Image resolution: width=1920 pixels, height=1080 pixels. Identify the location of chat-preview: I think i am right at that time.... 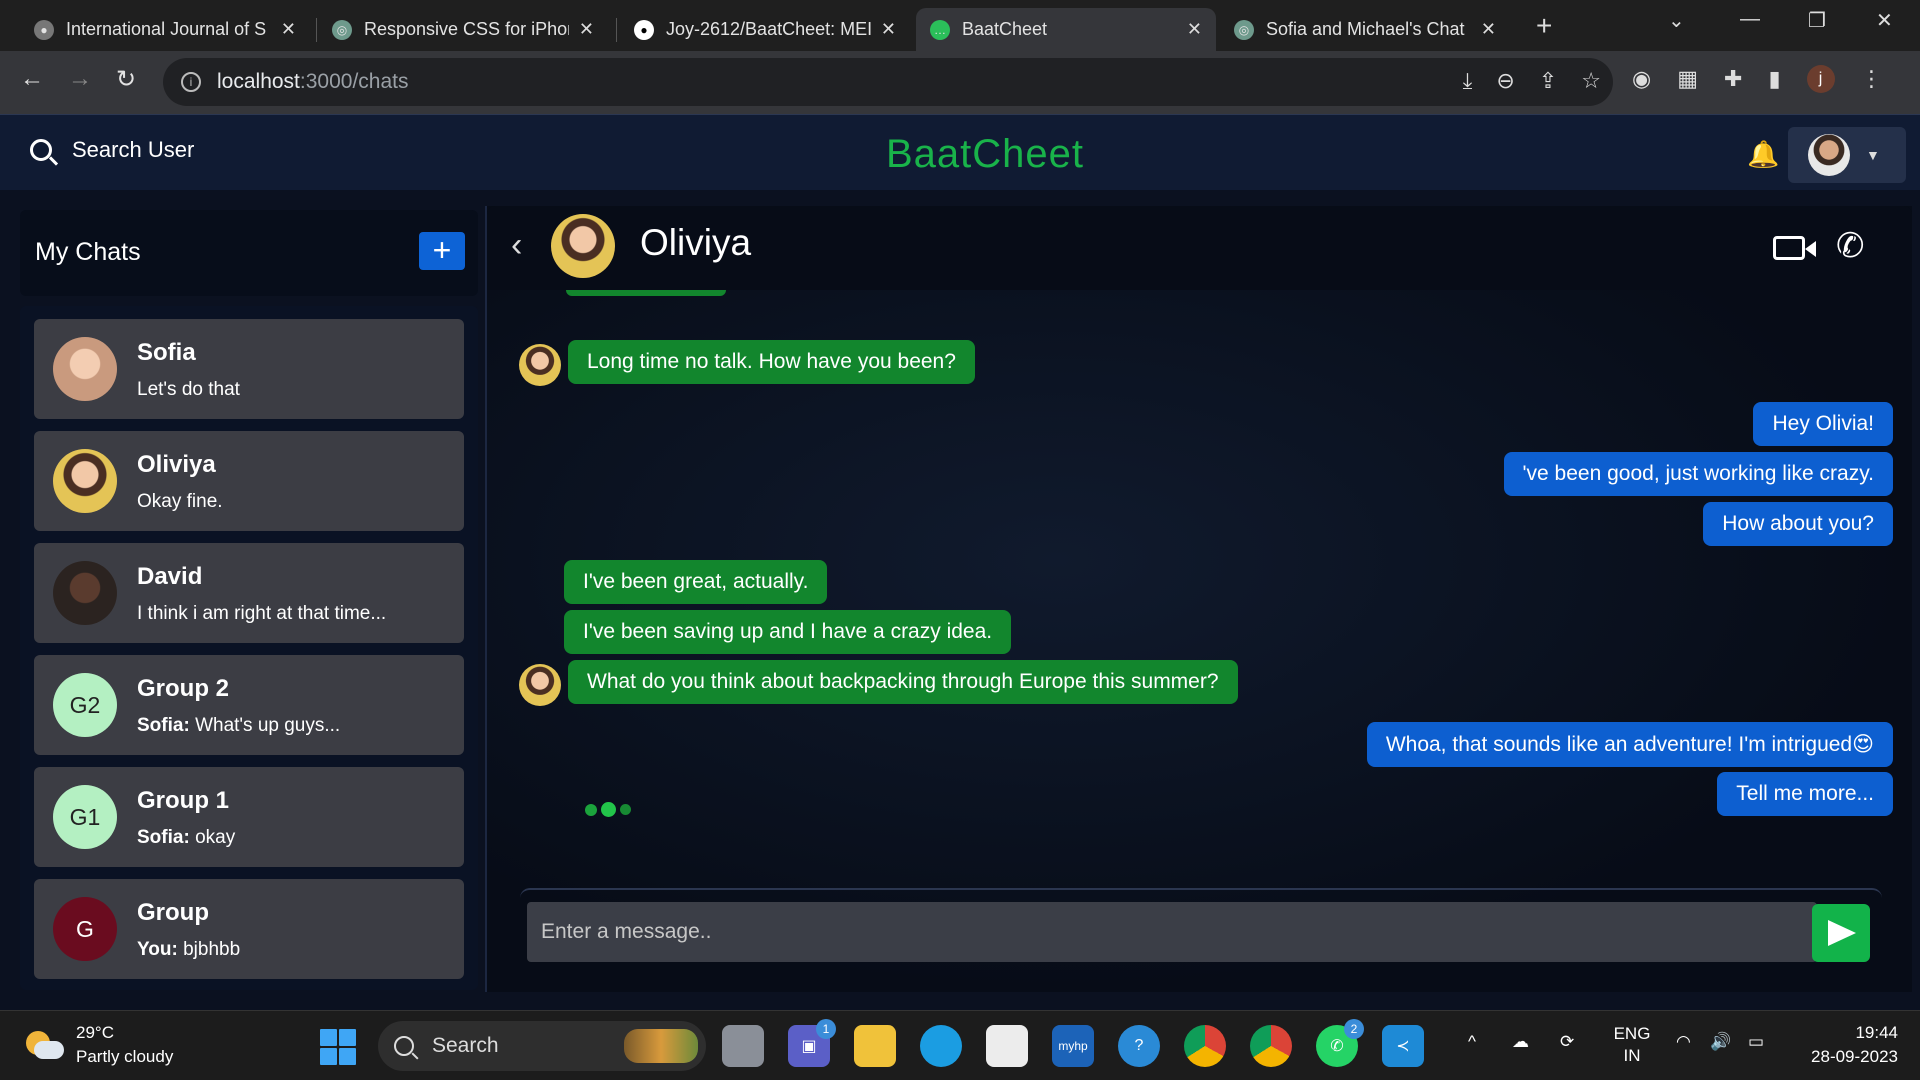
(262, 613).